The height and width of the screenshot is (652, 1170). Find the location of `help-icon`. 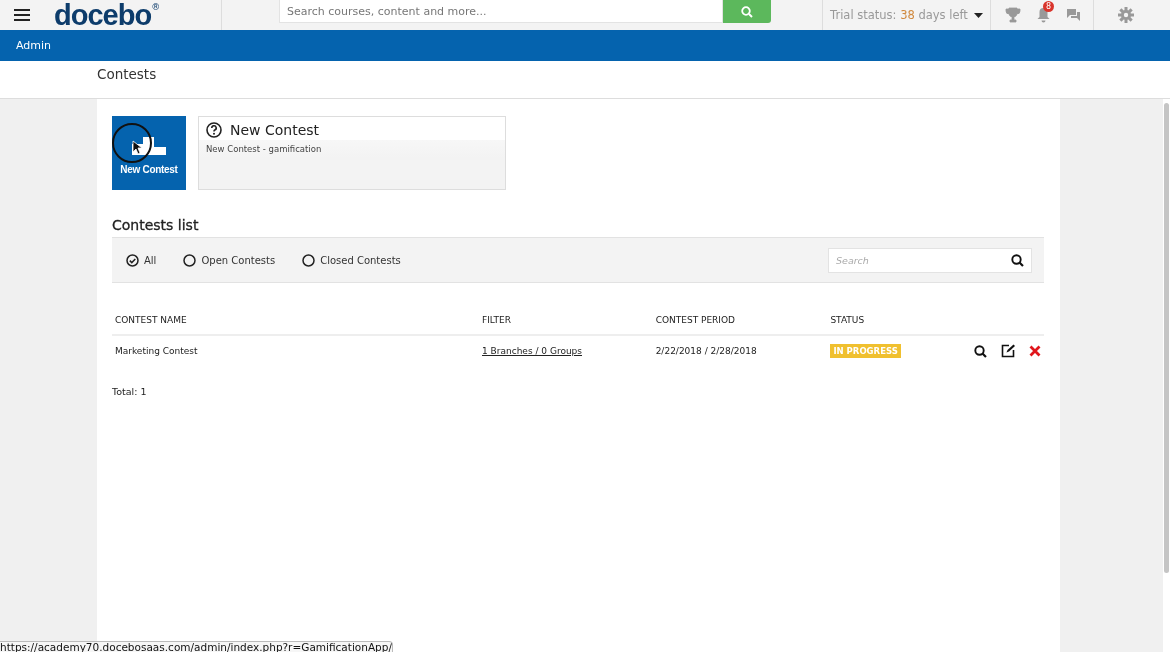

help-icon is located at coordinates (214, 130).